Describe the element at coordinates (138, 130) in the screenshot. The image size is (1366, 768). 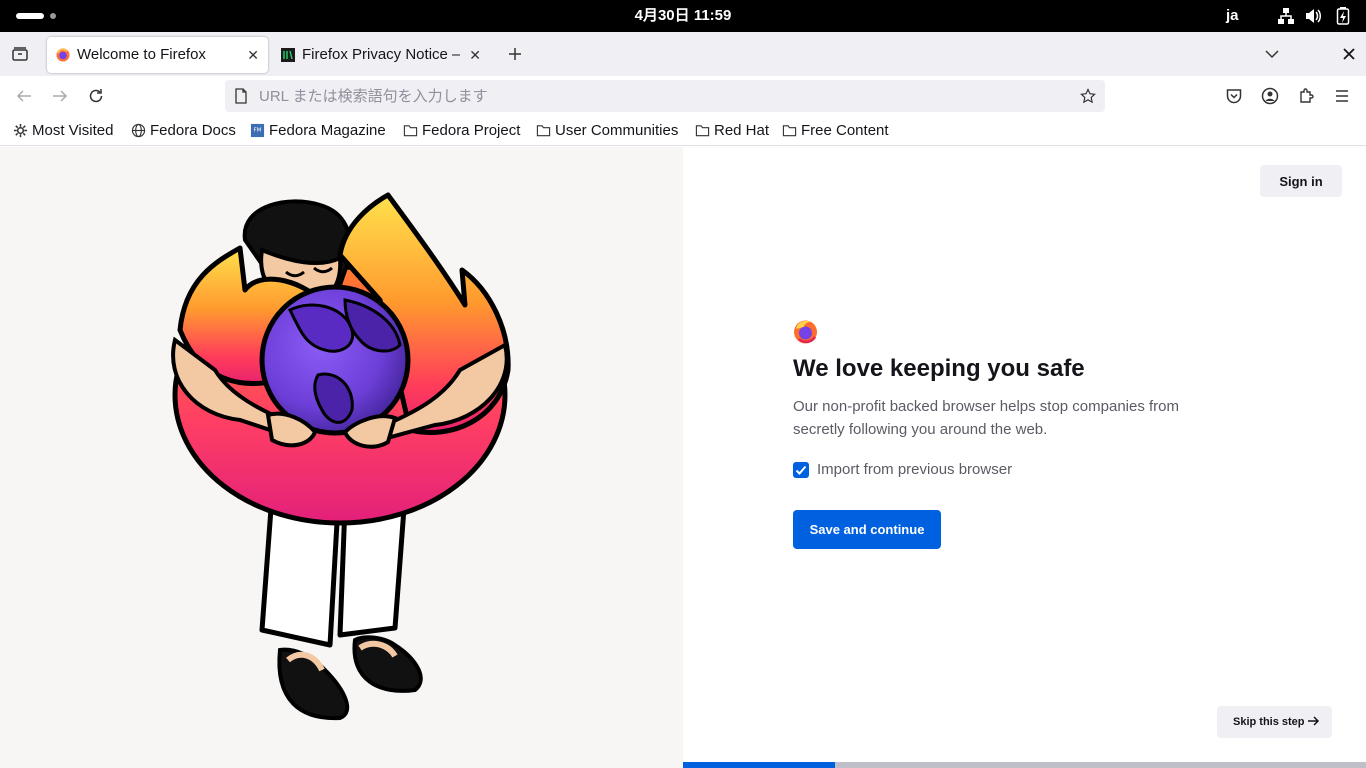
I see `globe-icon` at that location.